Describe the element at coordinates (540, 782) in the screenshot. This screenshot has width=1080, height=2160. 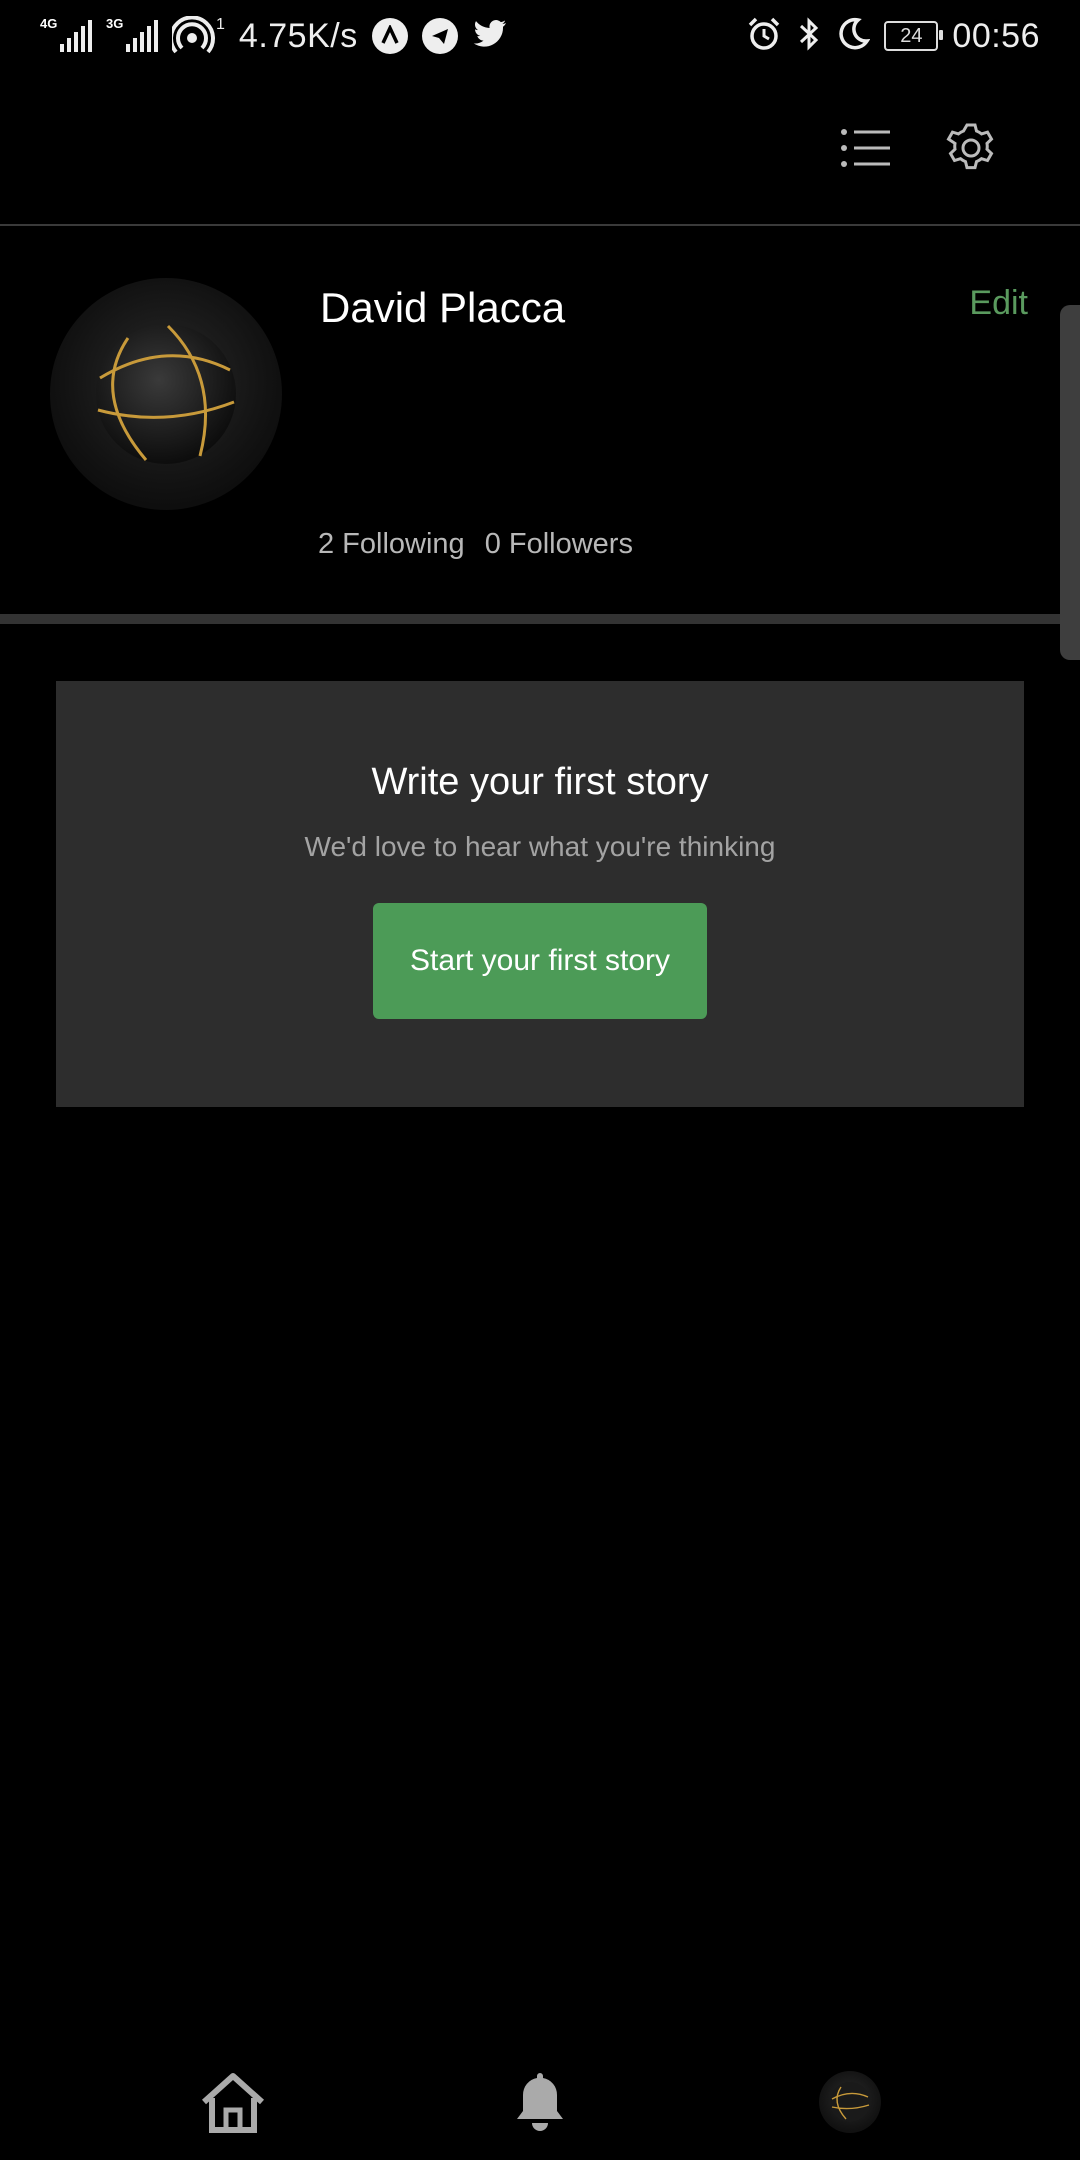
I see `card-title: Write your first story` at that location.